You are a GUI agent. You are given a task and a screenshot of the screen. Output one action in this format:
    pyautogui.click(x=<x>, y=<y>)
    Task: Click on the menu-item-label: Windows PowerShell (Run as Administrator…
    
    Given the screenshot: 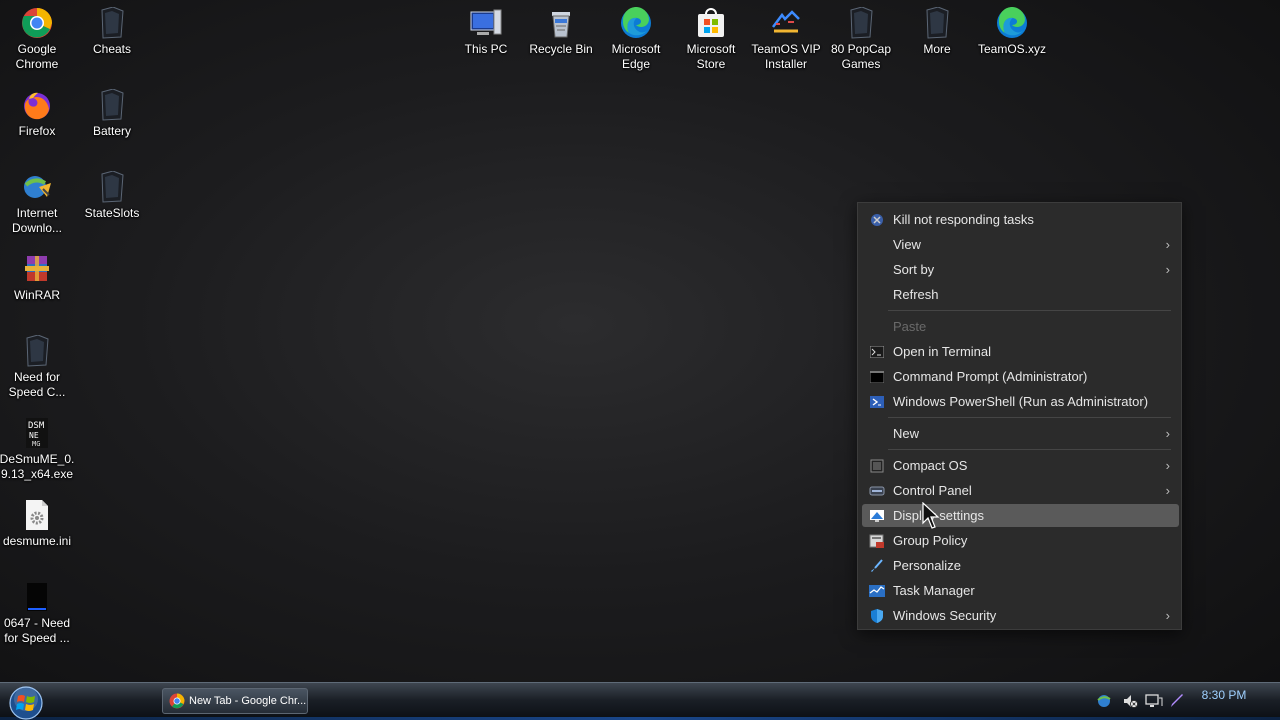 What is the action you would take?
    pyautogui.click(x=1021, y=401)
    